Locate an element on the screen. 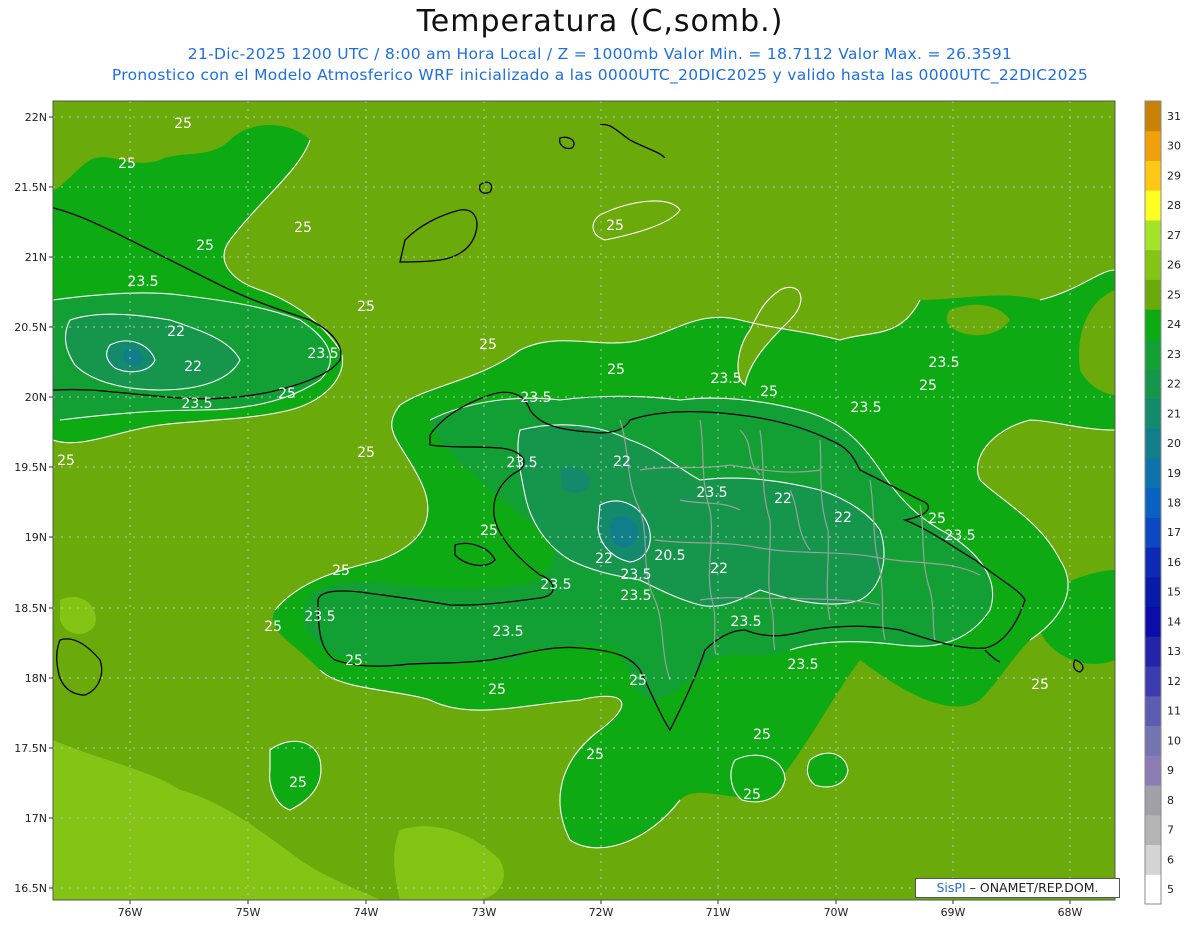 The width and height of the screenshot is (1200, 927). lat-tick-label: 18N is located at coordinates (36, 678).